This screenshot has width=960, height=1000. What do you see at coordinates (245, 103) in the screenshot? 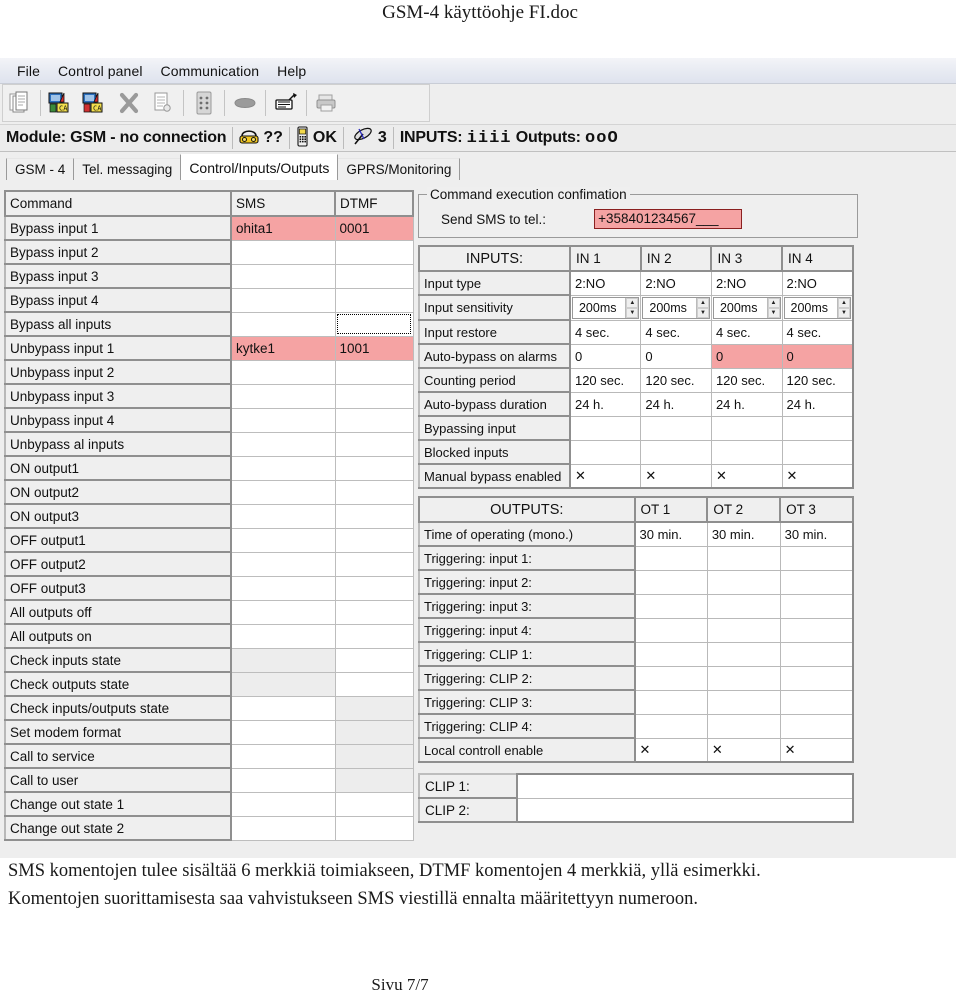
I see `connect-icon` at bounding box center [245, 103].